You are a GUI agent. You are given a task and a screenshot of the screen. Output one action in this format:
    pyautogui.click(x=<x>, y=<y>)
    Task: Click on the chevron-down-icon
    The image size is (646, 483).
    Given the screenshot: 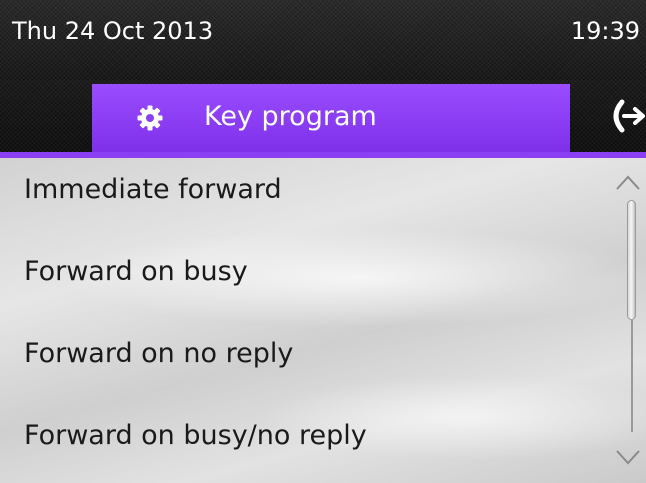 What is the action you would take?
    pyautogui.click(x=628, y=458)
    